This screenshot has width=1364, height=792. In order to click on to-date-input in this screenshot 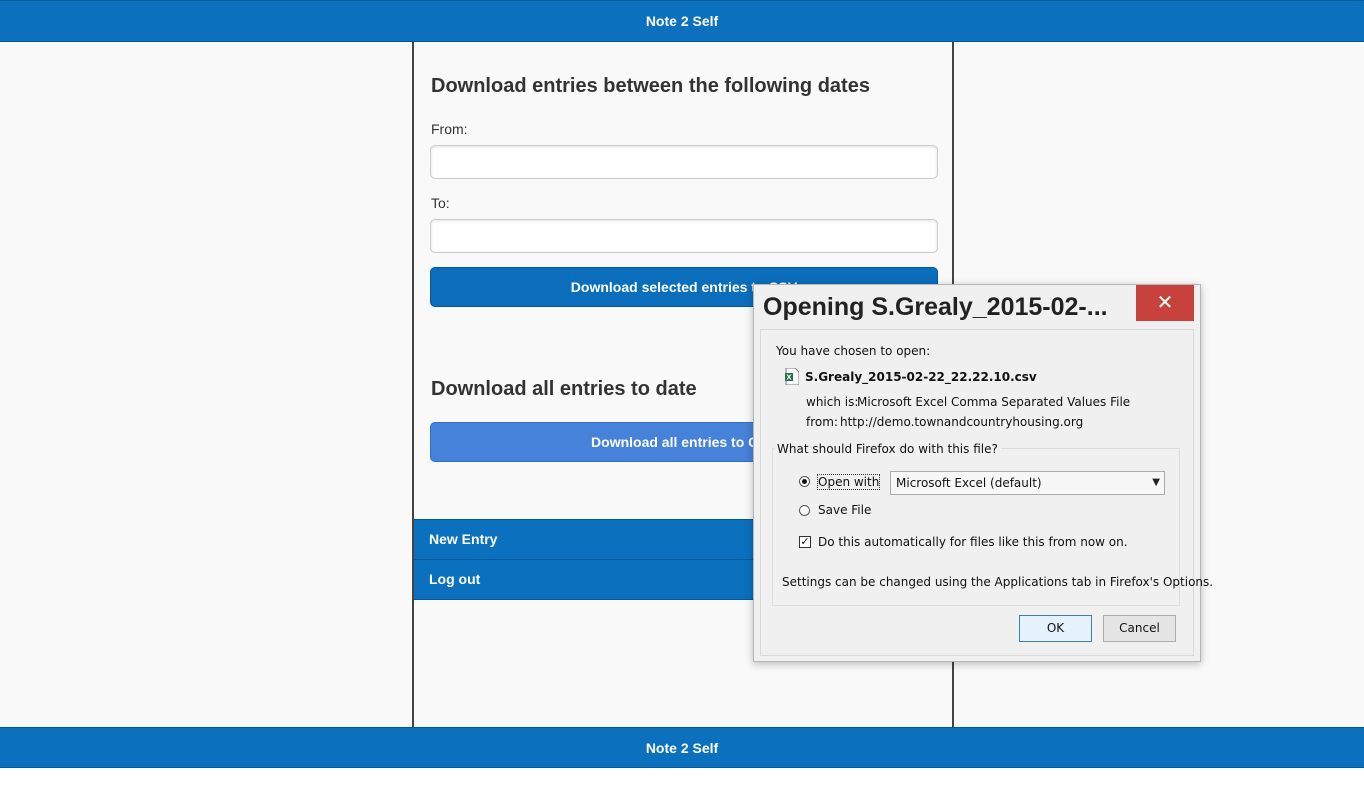, I will do `click(684, 236)`.